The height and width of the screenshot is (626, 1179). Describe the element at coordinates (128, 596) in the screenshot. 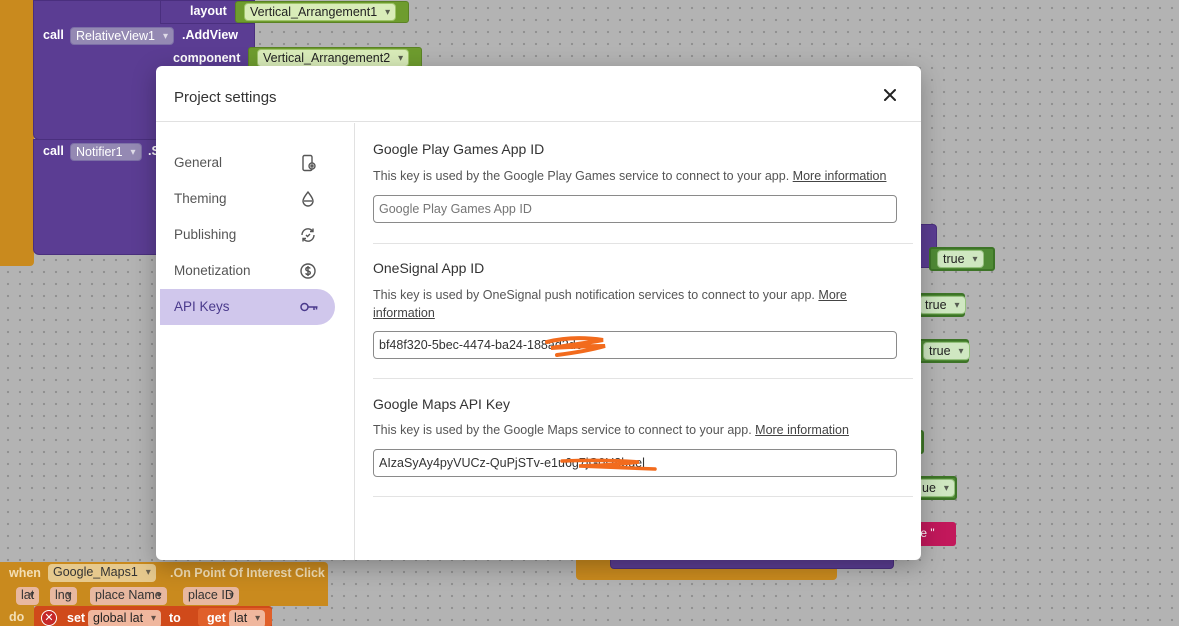

I see `param-place-name: place Name` at that location.